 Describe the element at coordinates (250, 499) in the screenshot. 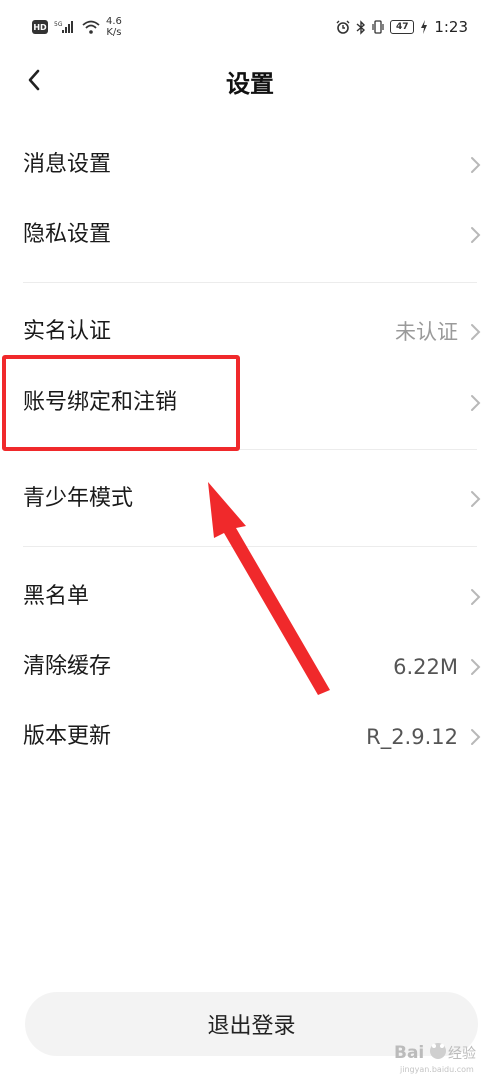

I see `row-teen-mode: 青少年模式` at that location.